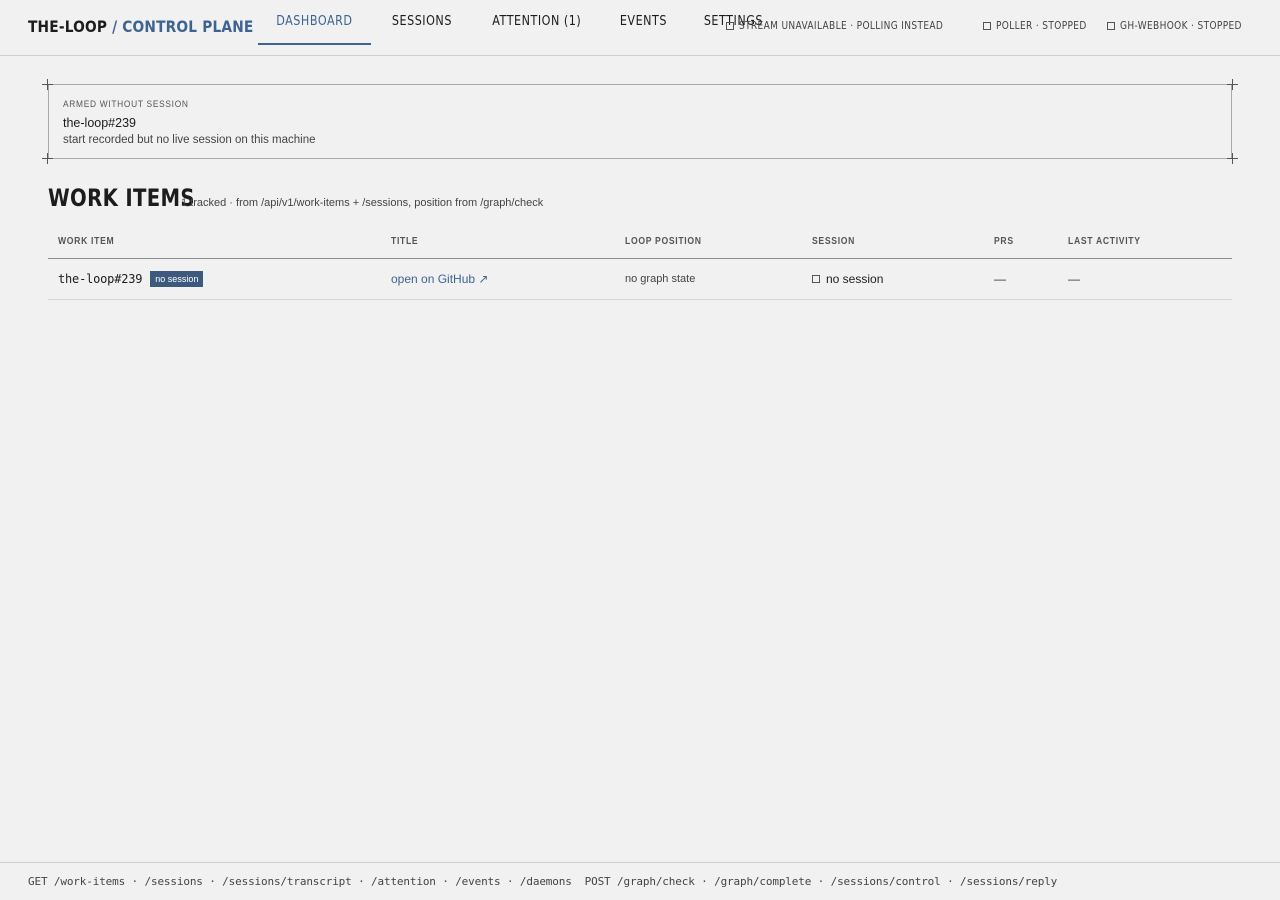 The image size is (1280, 900). I want to click on brand-name: THE-LOOP, so click(68, 26).